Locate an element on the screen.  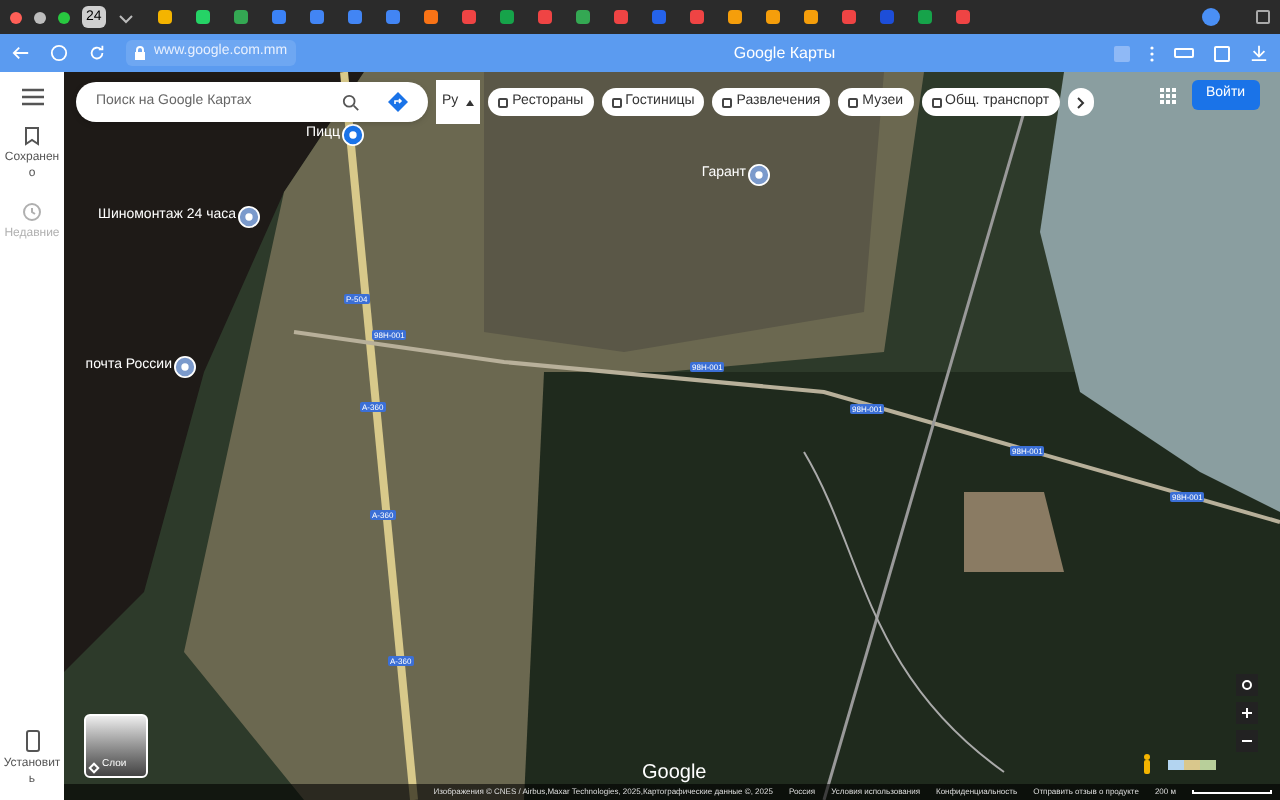
chevron-right-icon is located at coordinates (1080, 102).